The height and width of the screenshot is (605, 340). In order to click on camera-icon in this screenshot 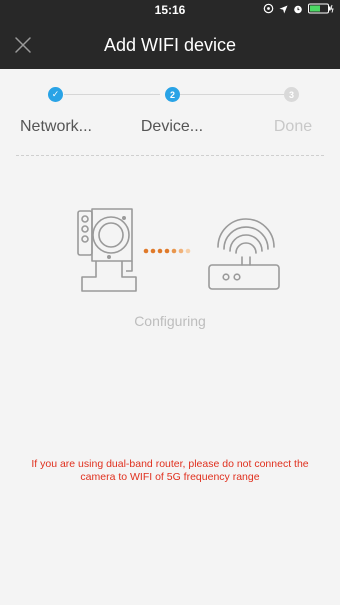, I will do `click(107, 250)`.